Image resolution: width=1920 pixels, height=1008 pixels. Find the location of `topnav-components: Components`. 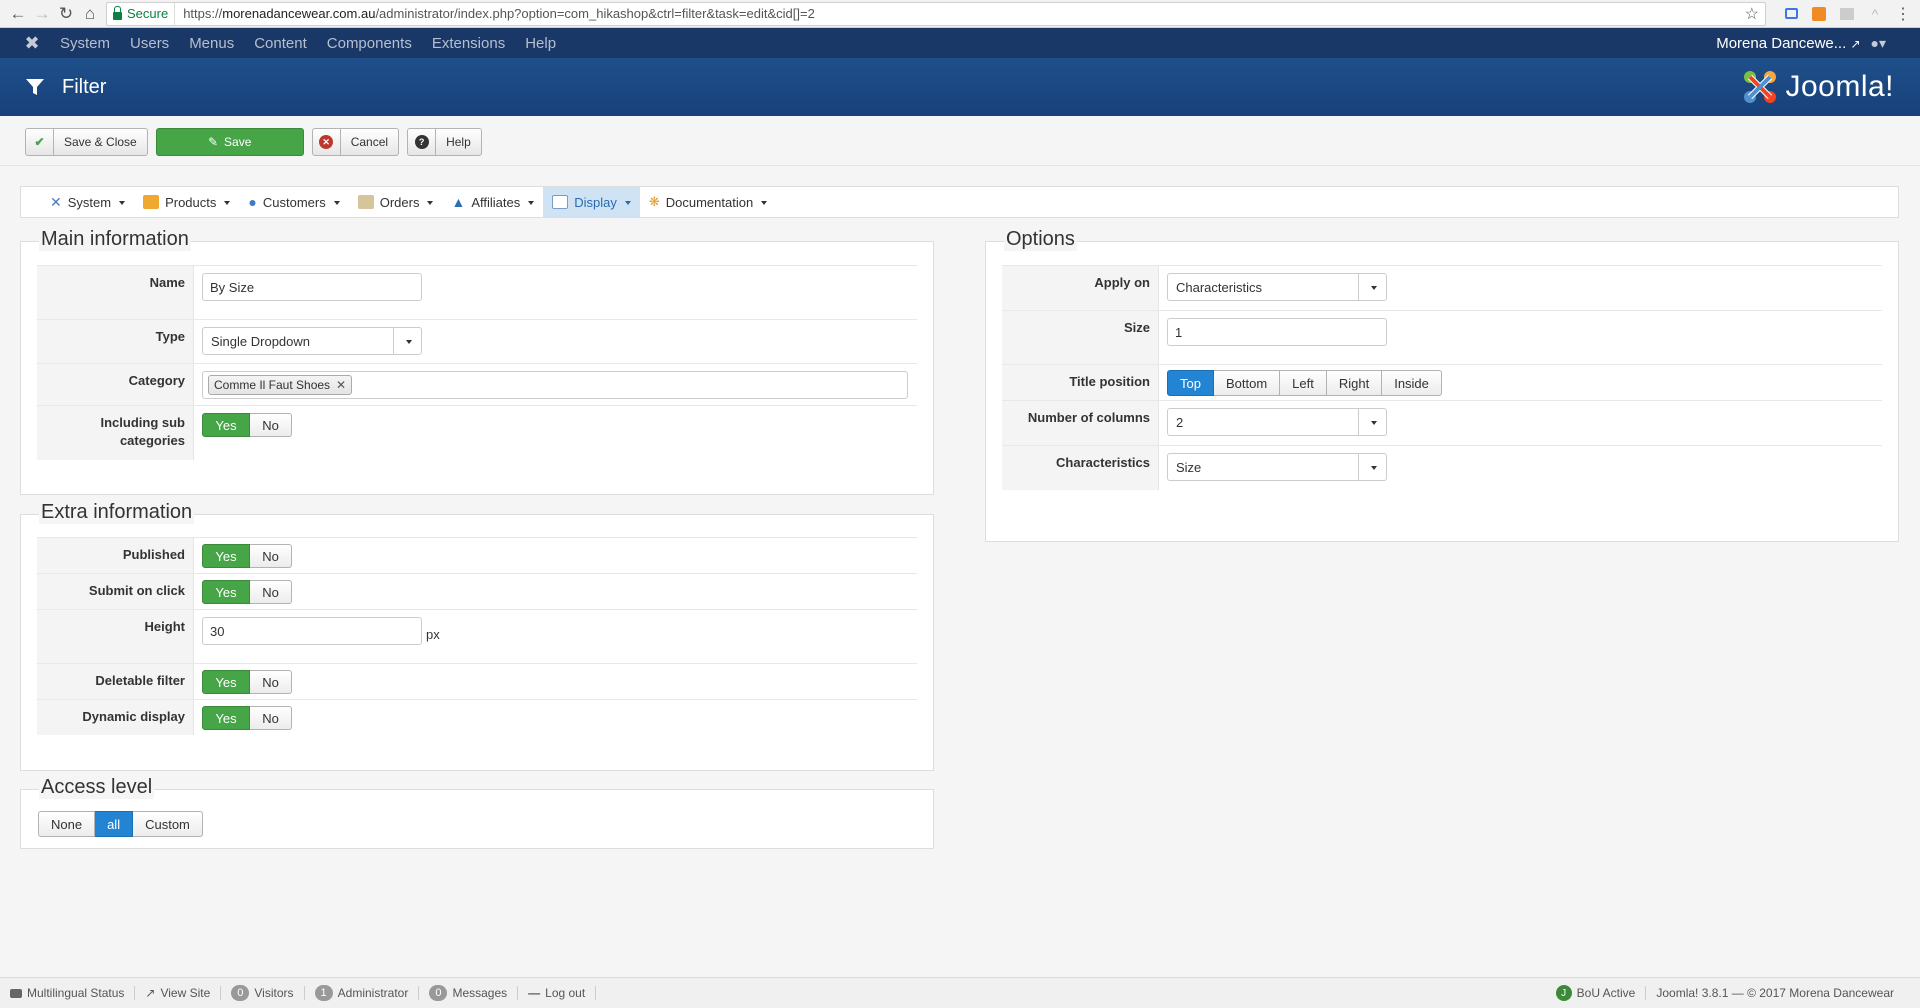

topnav-components: Components is located at coordinates (369, 43).